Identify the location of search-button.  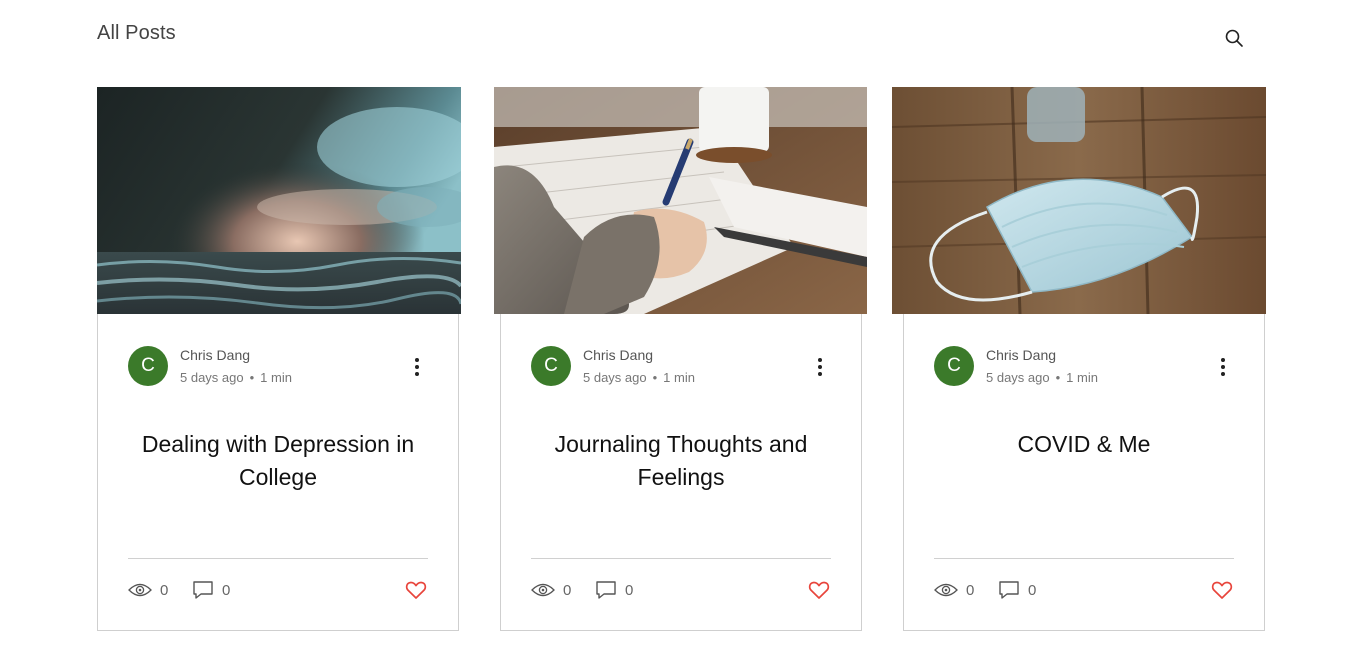
(1234, 38).